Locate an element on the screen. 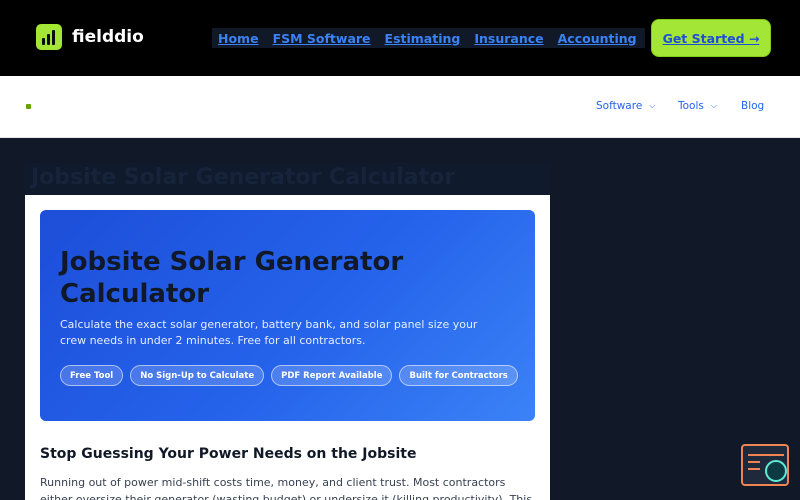 This screenshot has width=800, height=500. page-title: Jobsite Solar Generator Calculator is located at coordinates (232, 278).